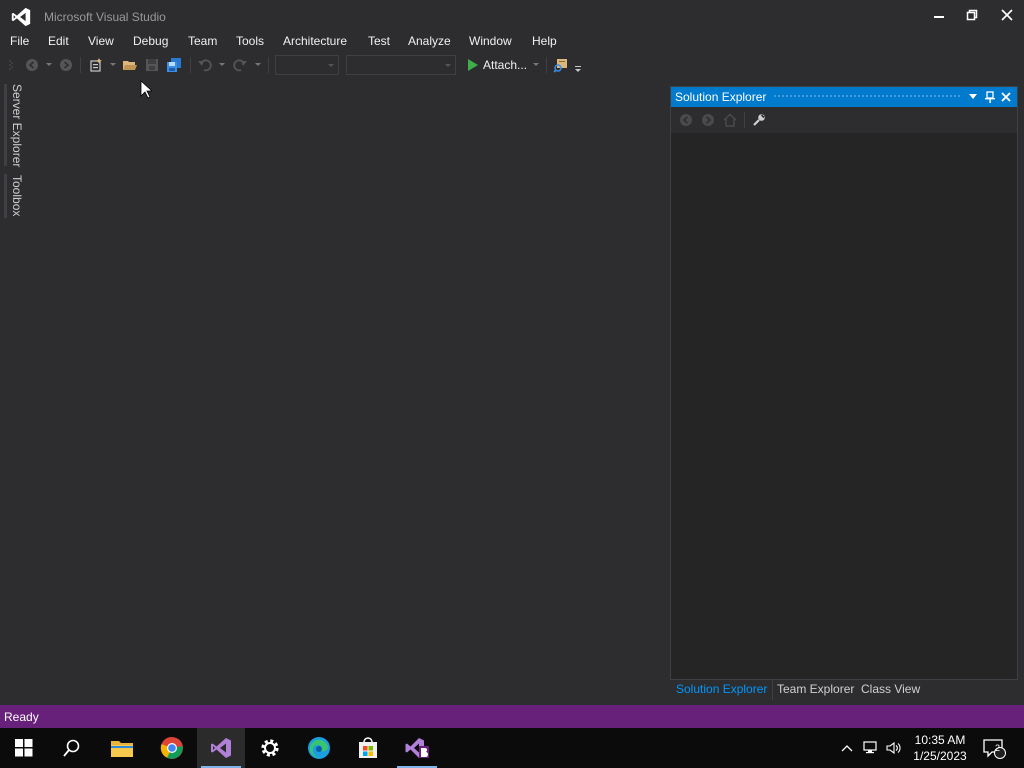  I want to click on solution-explorer-header: Solution Explorer, so click(844, 97).